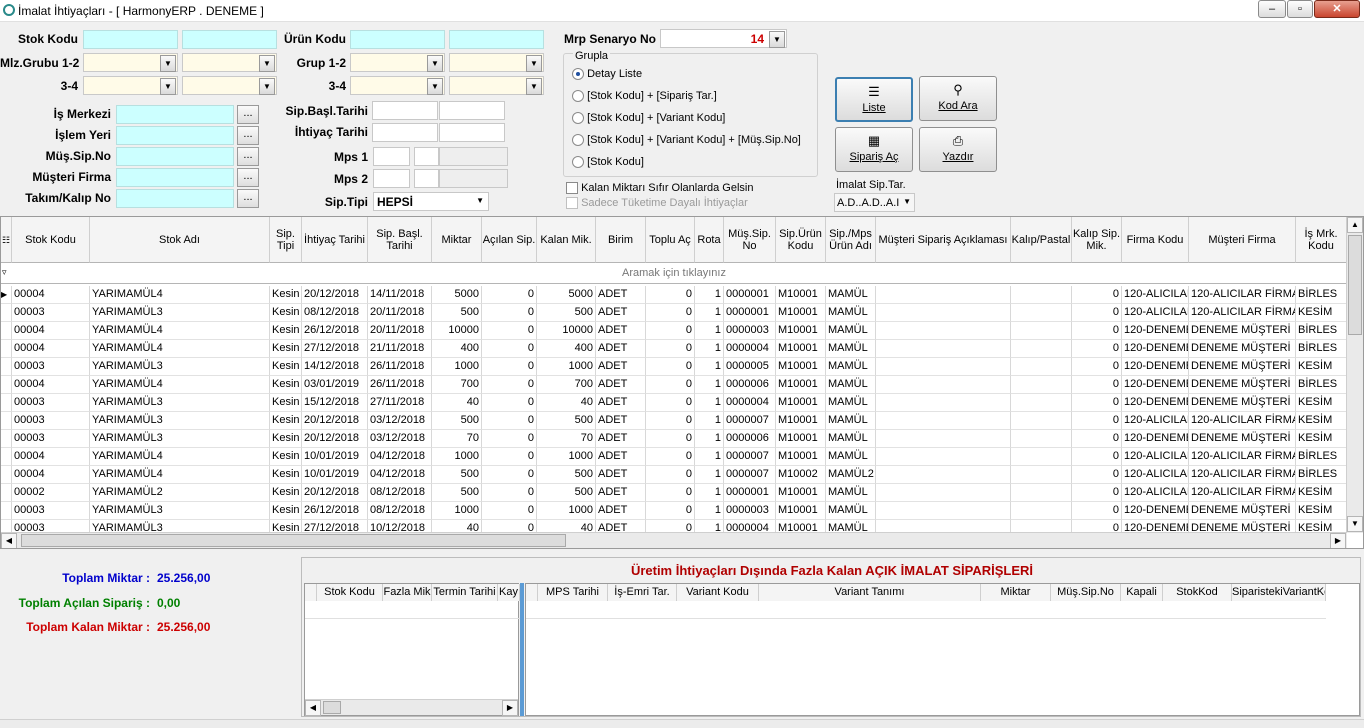 The image size is (1364, 728). Describe the element at coordinates (958, 98) in the screenshot. I see `kod-ara-button: ⚲ Kod Ara` at that location.